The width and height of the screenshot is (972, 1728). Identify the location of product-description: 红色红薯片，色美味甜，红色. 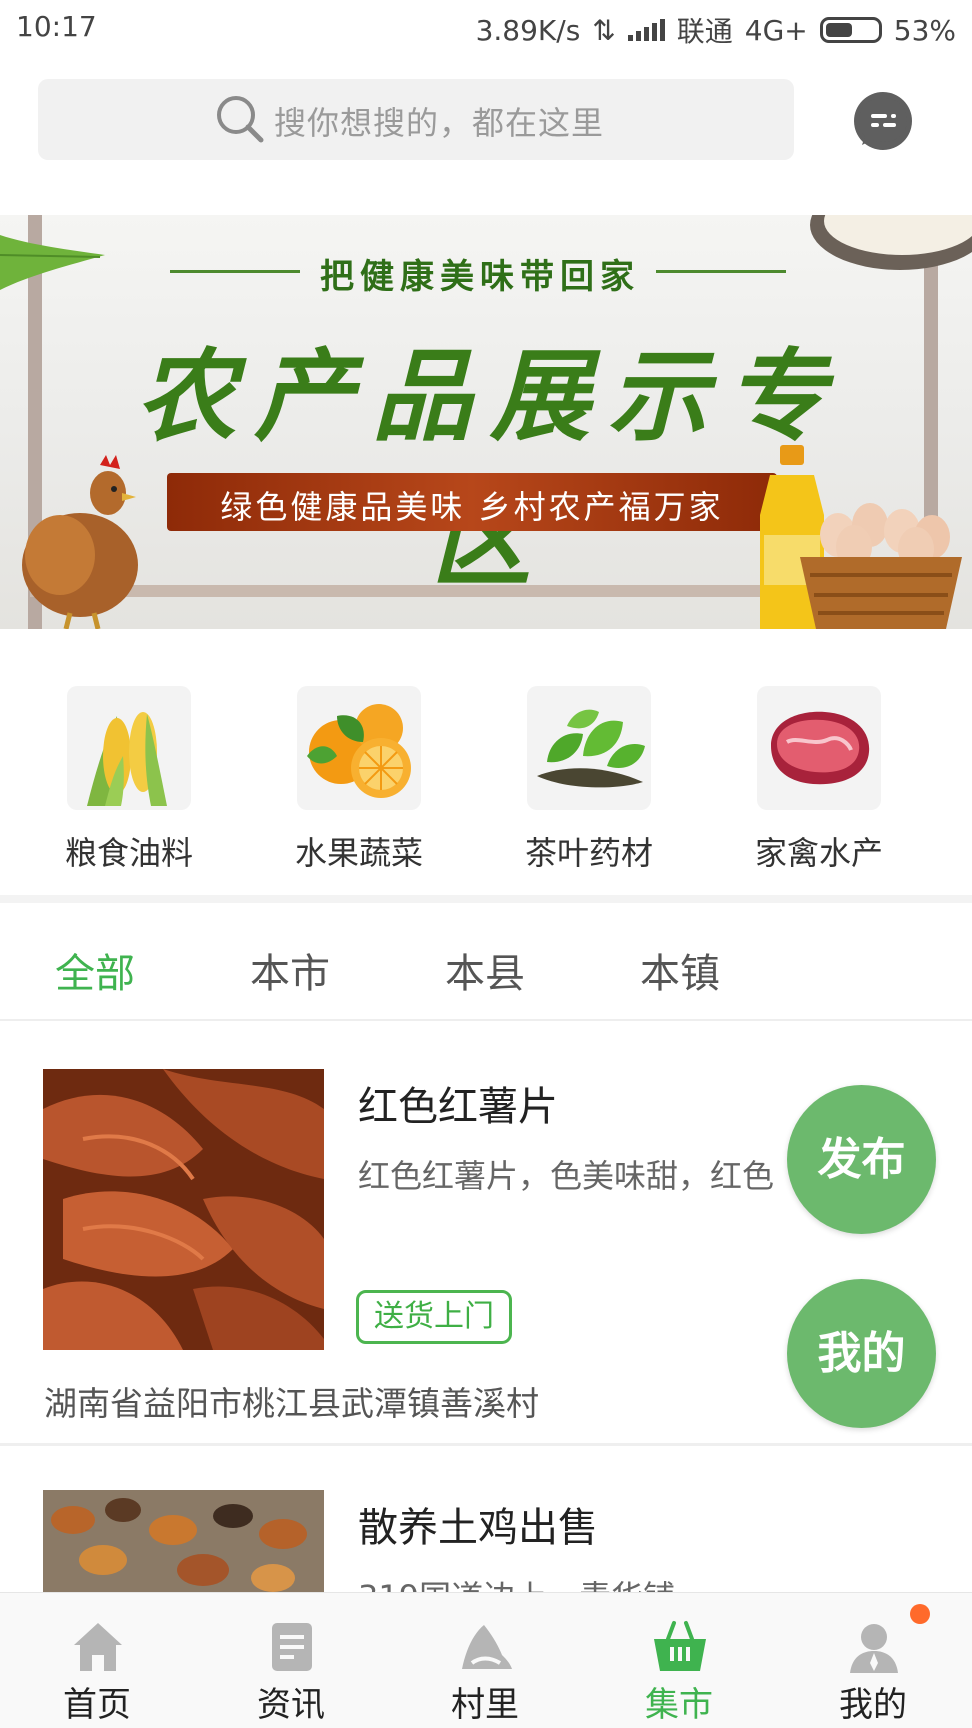
(566, 1176).